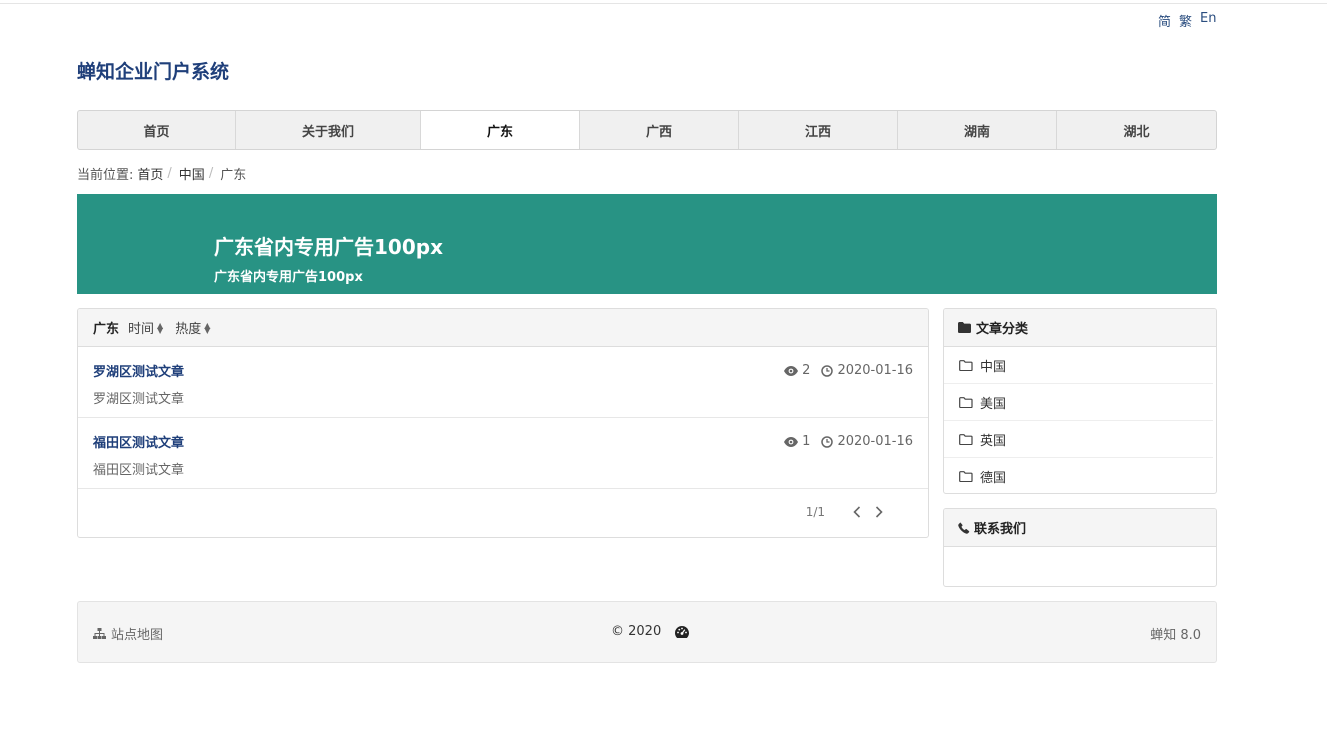  What do you see at coordinates (1164, 20) in the screenshot?
I see `lang-simplified-link: 简` at bounding box center [1164, 20].